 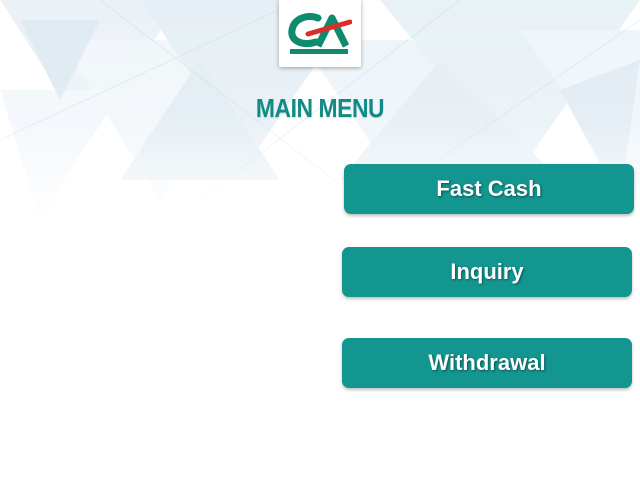 What do you see at coordinates (487, 363) in the screenshot?
I see `withdrawal-button: Withdrawal` at bounding box center [487, 363].